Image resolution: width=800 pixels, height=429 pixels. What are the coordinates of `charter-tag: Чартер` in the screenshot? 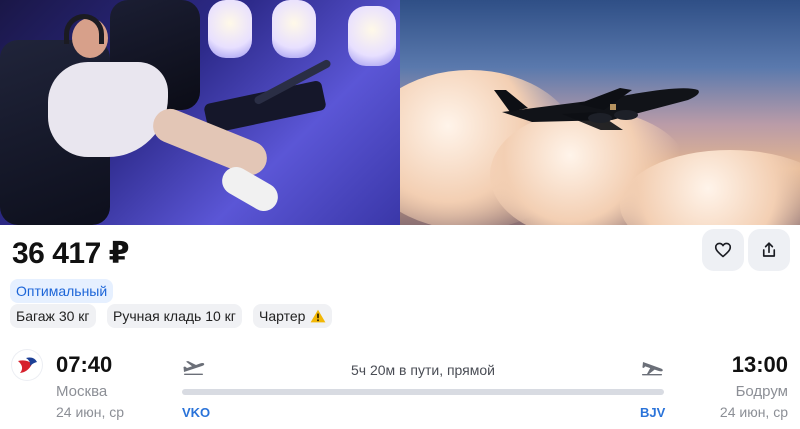 It's located at (293, 316).